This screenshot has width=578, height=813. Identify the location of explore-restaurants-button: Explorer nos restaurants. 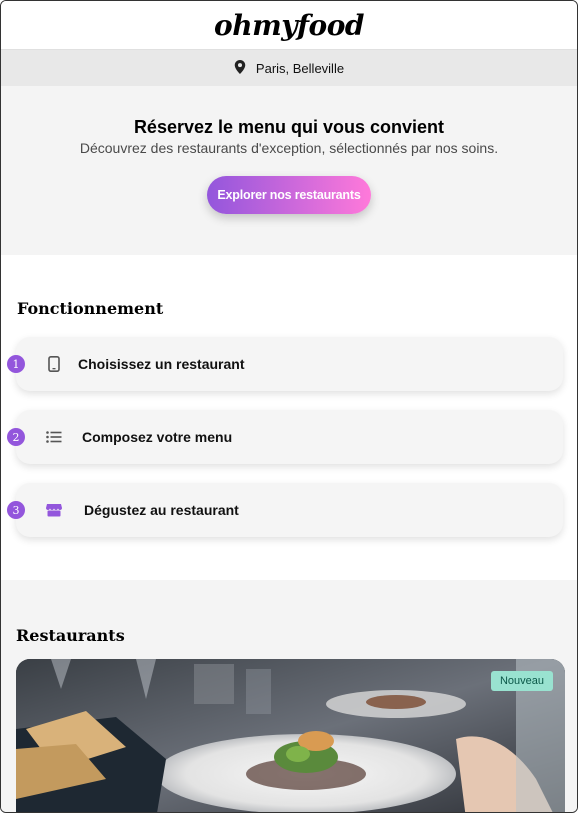
(289, 195).